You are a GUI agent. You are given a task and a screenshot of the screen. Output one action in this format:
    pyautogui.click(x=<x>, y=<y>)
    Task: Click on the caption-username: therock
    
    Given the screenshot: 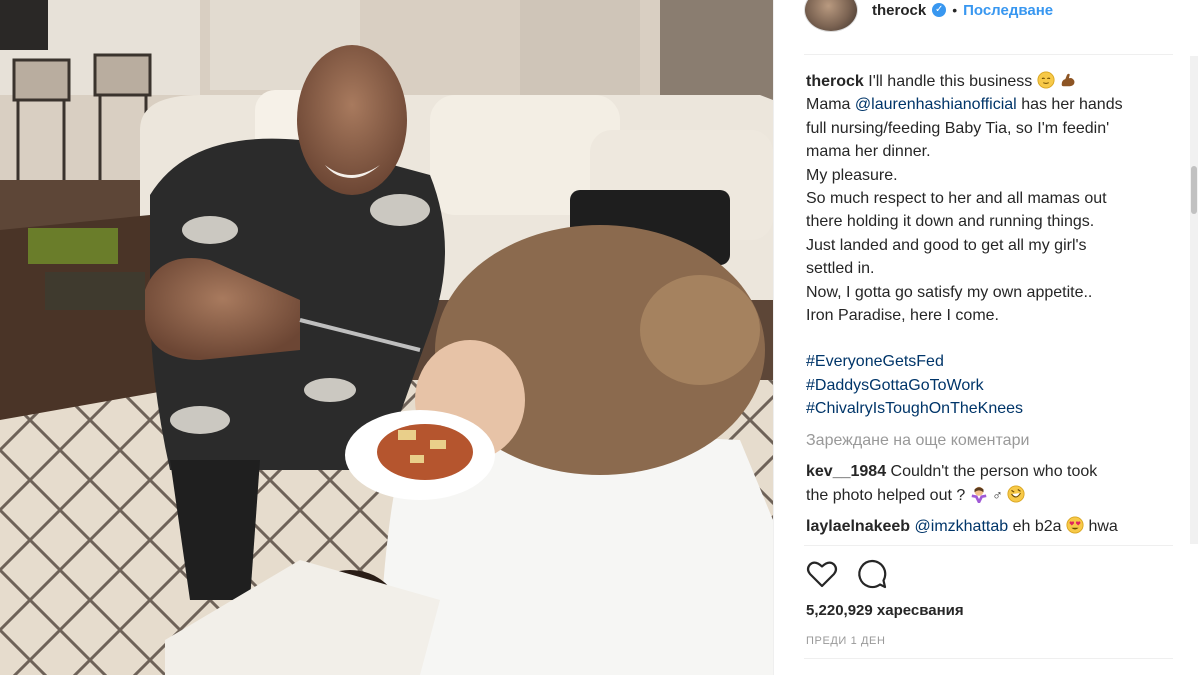 What is the action you would take?
    pyautogui.click(x=835, y=81)
    